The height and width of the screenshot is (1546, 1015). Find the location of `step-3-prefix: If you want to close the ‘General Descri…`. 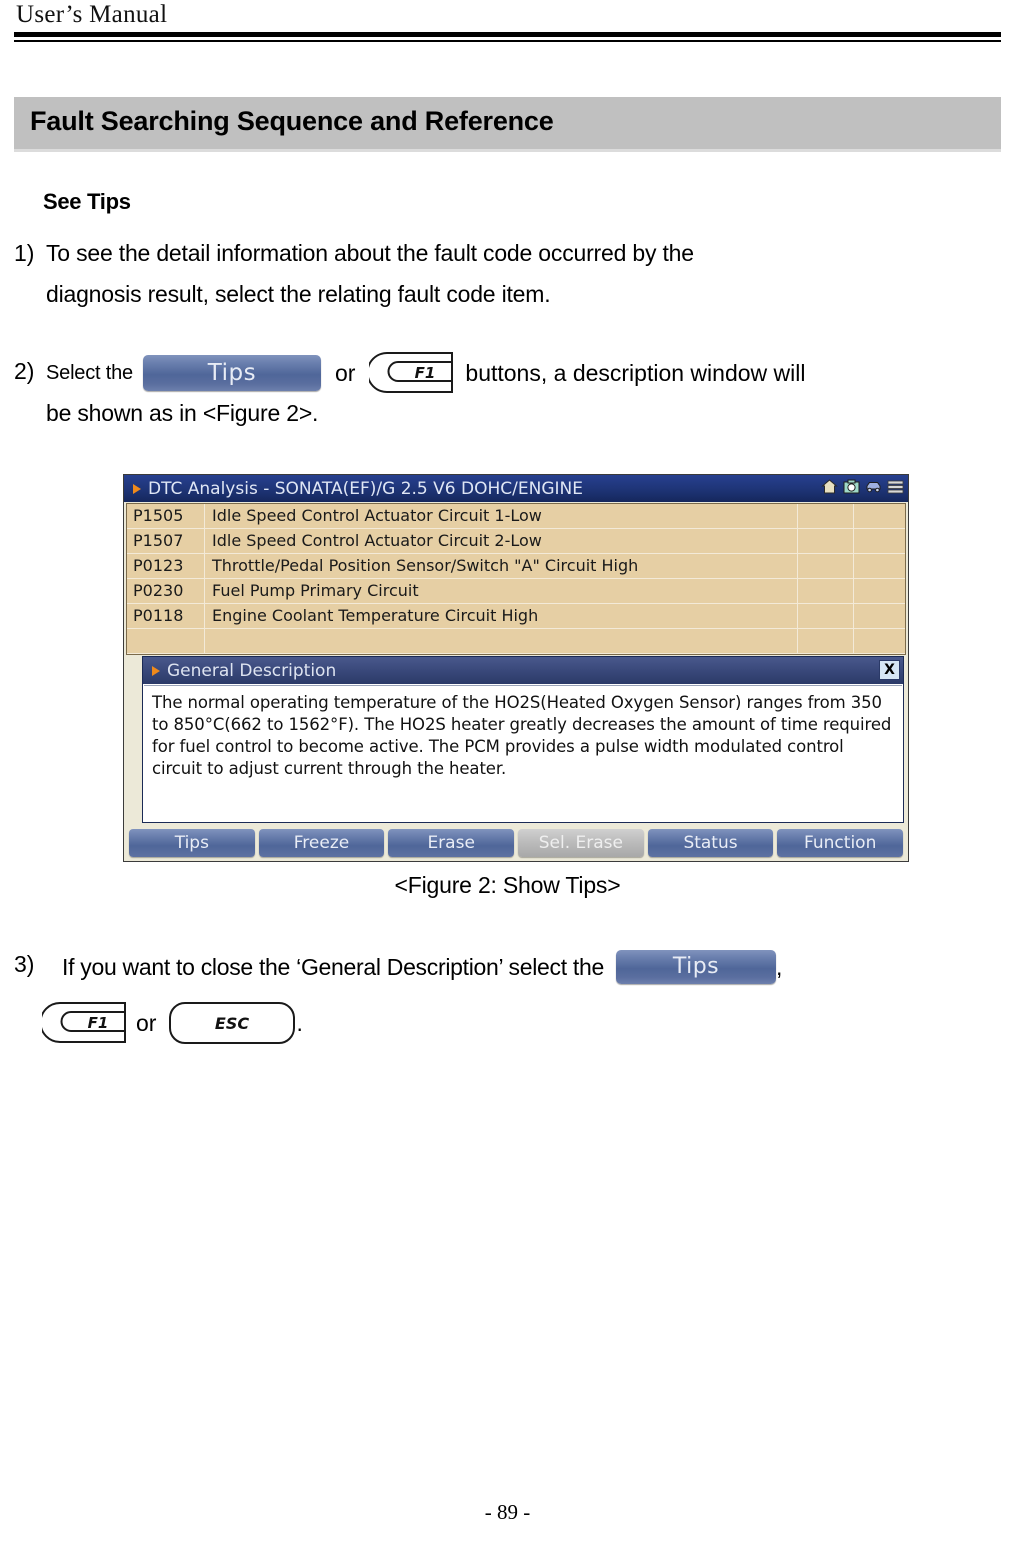

step-3-prefix: If you want to close the ‘General Descri… is located at coordinates (333, 966).